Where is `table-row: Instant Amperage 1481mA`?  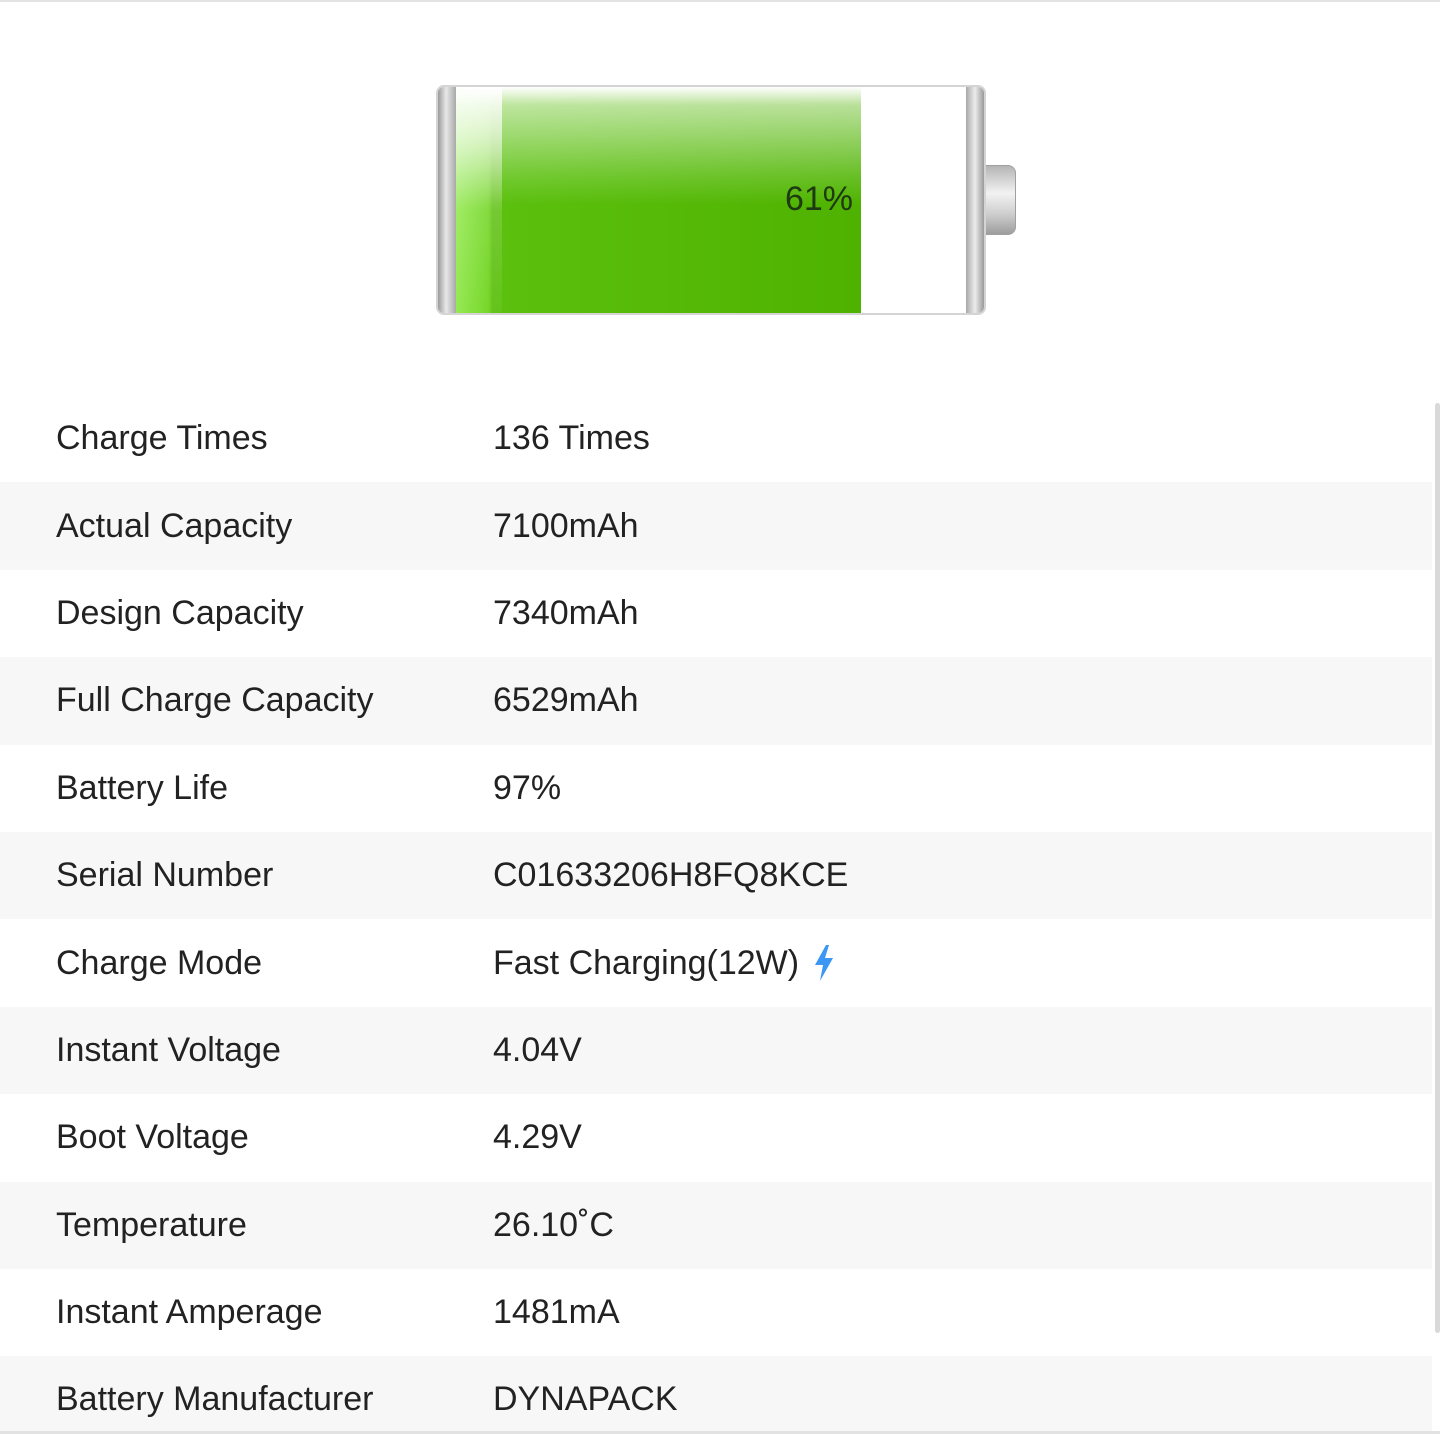
table-row: Instant Amperage 1481mA is located at coordinates (716, 1312).